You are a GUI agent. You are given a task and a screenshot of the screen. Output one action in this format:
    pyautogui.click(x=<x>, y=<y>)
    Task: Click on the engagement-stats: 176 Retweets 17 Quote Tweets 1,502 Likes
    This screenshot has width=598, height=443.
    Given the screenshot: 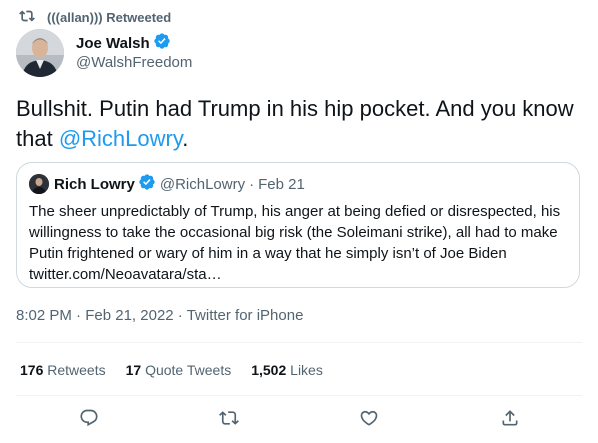 What is the action you would take?
    pyautogui.click(x=181, y=370)
    